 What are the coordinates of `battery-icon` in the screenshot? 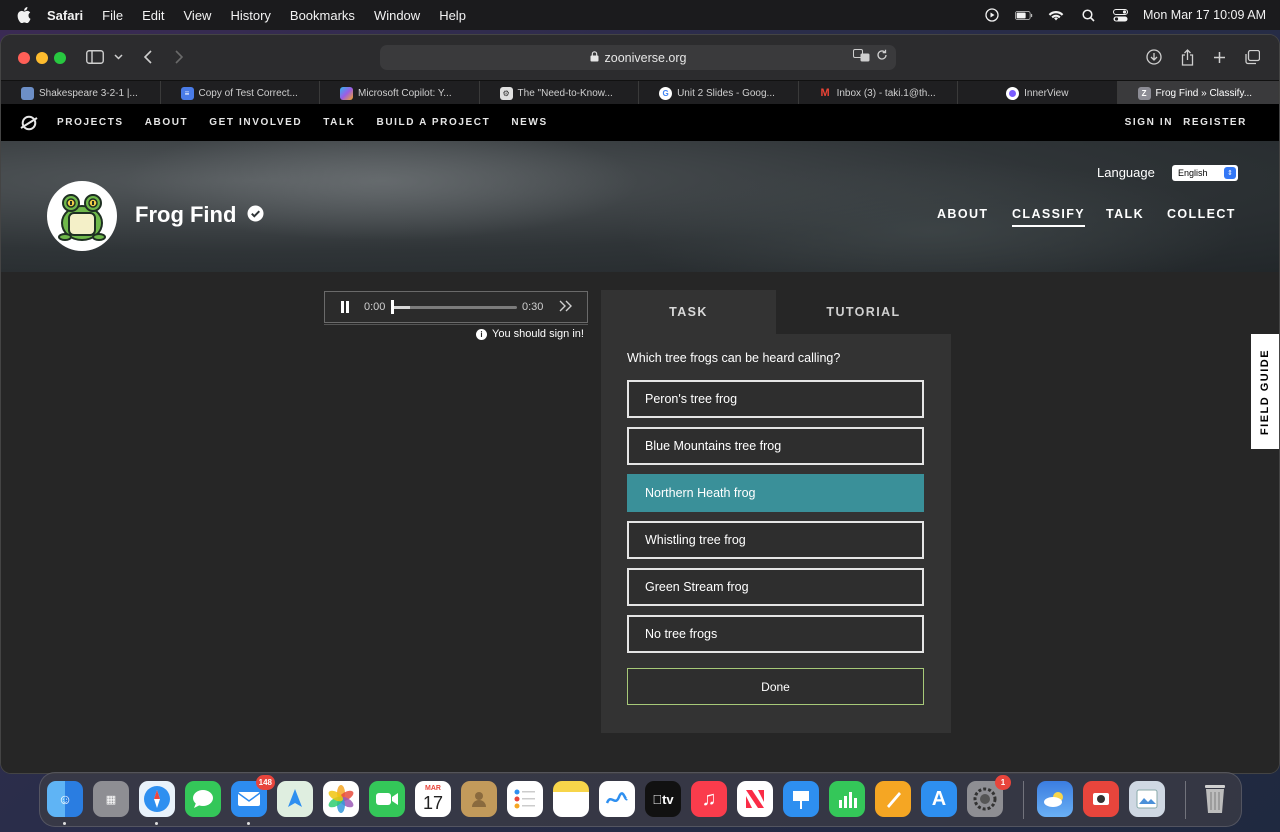 It's located at (1024, 15).